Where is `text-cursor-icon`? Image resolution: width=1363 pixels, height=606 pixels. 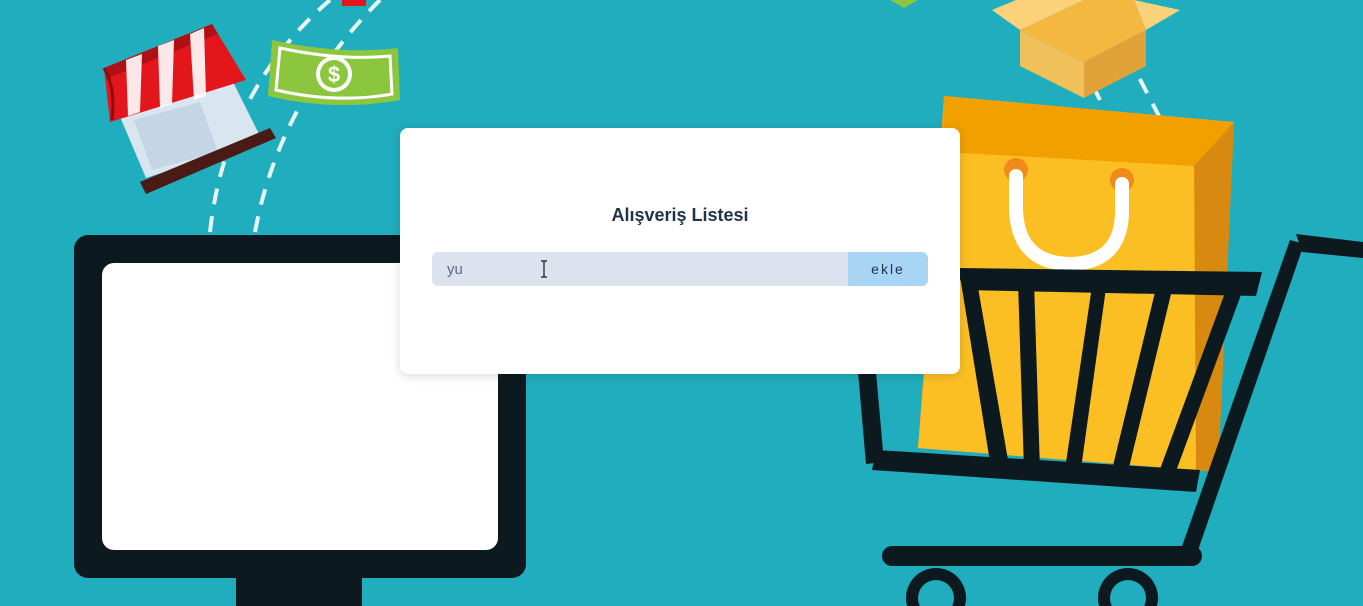 text-cursor-icon is located at coordinates (544, 269).